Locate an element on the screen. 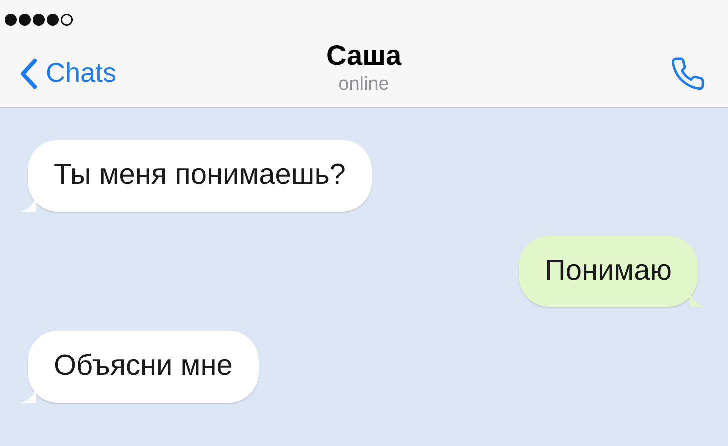 The width and height of the screenshot is (728, 446). back-button: Chats is located at coordinates (68, 73).